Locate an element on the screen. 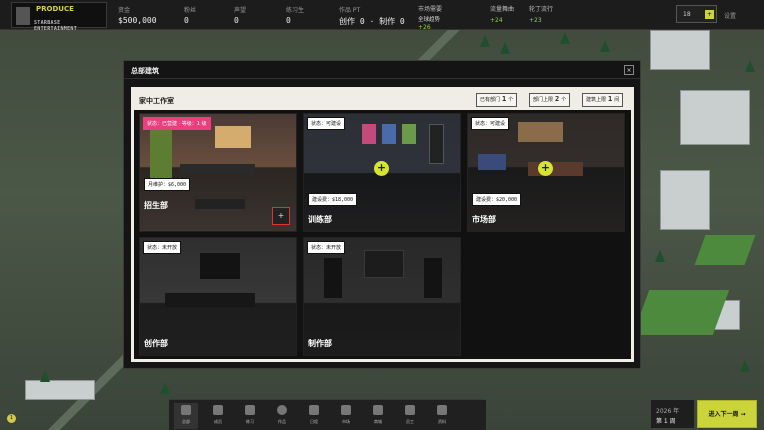 The image size is (764, 430). studio-logo: PRODUCE STARBASE ENTERTAINMENT is located at coordinates (59, 17).